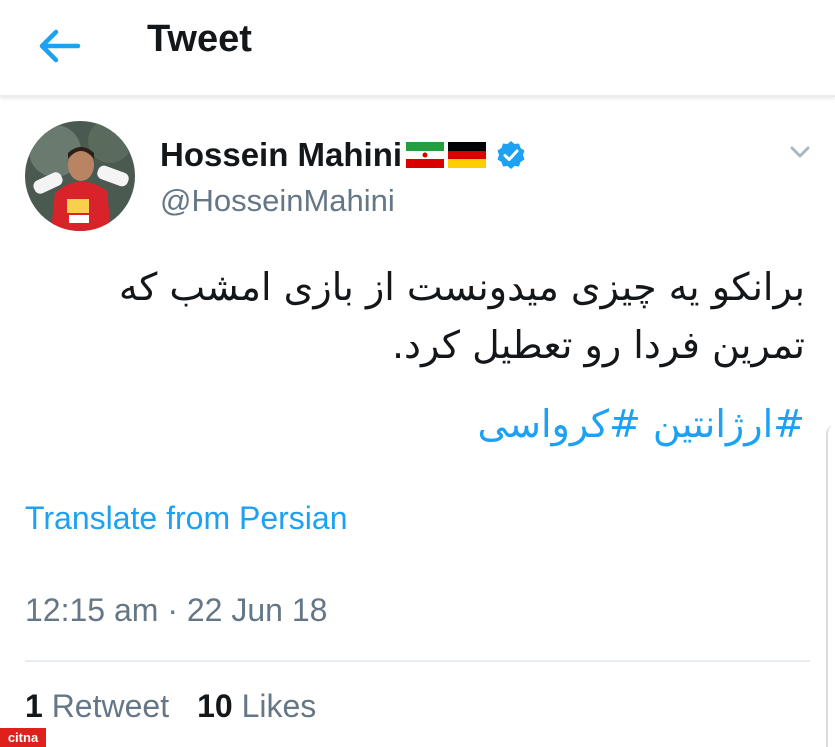  Describe the element at coordinates (199, 39) in the screenshot. I see `page-title: Tweet` at that location.